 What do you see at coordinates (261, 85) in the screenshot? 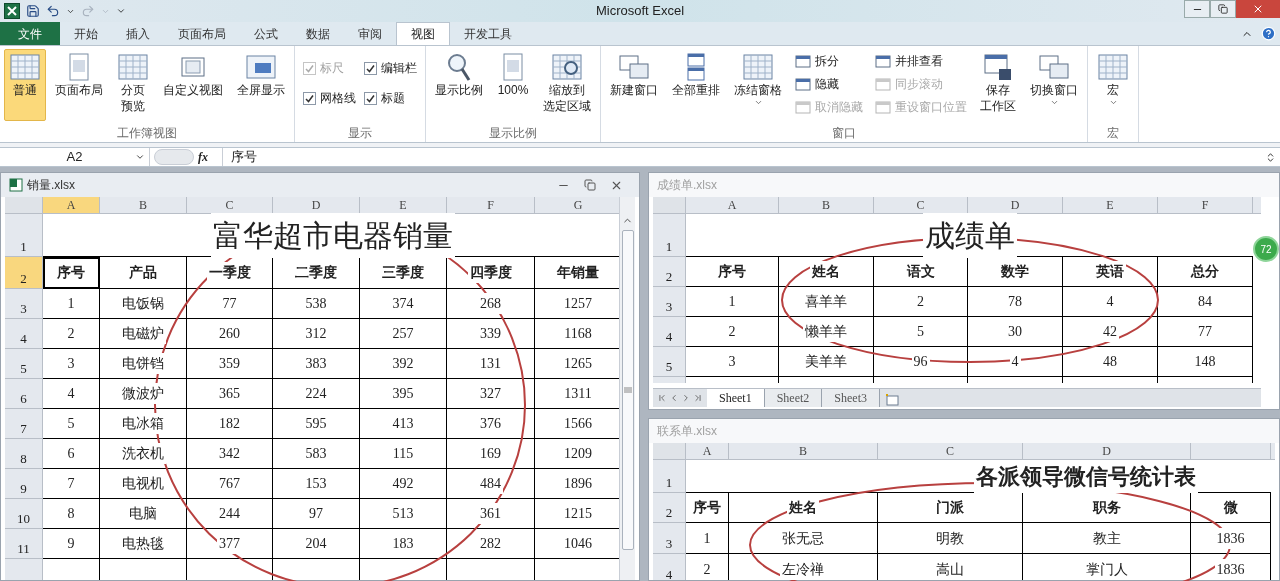
I see `ribbon-button: 全屏显示` at bounding box center [261, 85].